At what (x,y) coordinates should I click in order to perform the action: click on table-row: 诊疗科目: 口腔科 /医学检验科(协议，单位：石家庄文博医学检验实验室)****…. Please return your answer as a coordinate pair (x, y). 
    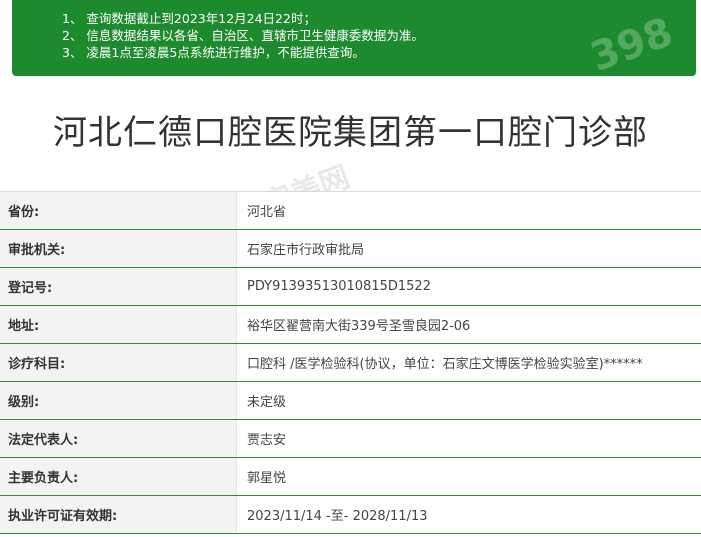
    Looking at the image, I should click on (350, 363).